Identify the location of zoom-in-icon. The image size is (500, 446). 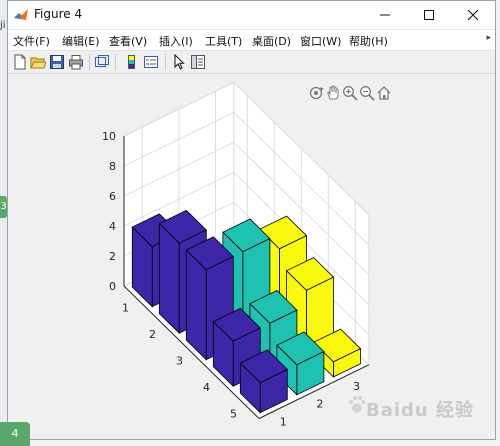
(350, 93).